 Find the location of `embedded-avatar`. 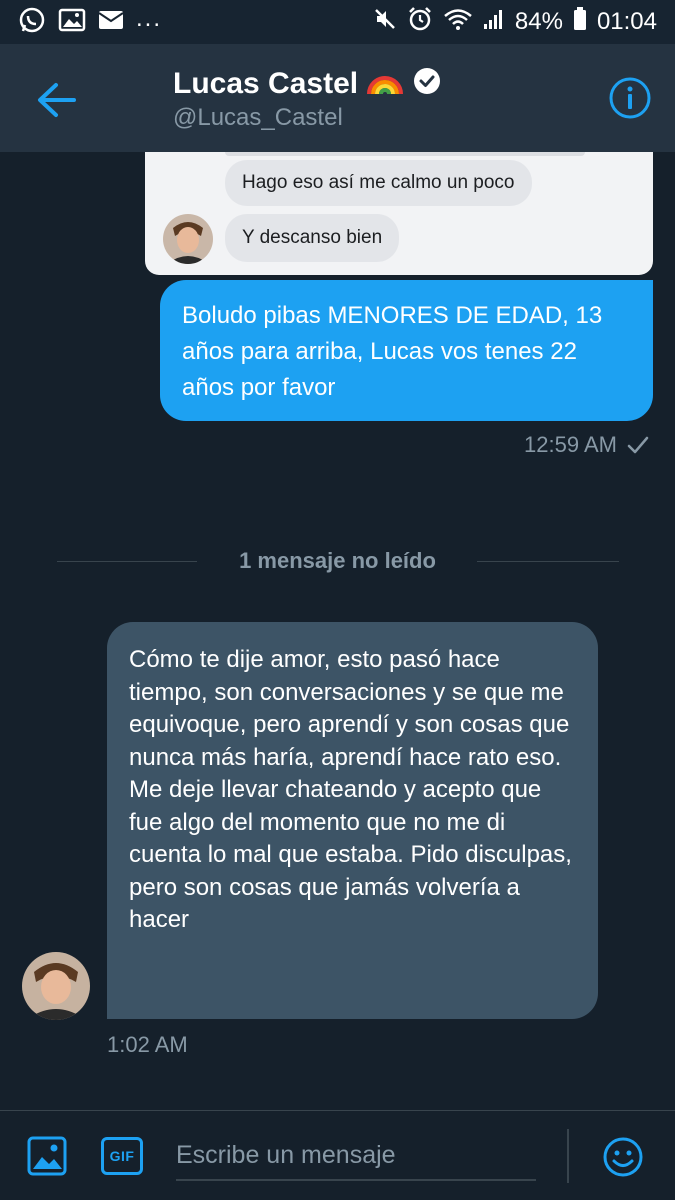

embedded-avatar is located at coordinates (188, 239).